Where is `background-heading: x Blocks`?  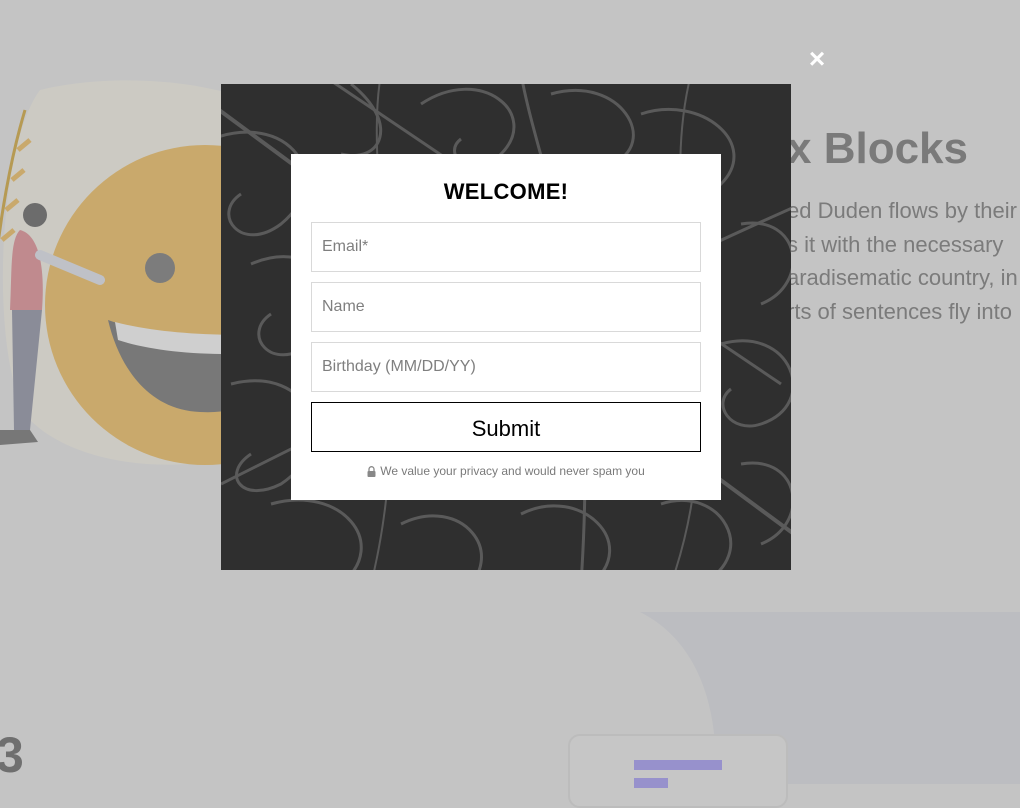 background-heading: x Blocks is located at coordinates (877, 148).